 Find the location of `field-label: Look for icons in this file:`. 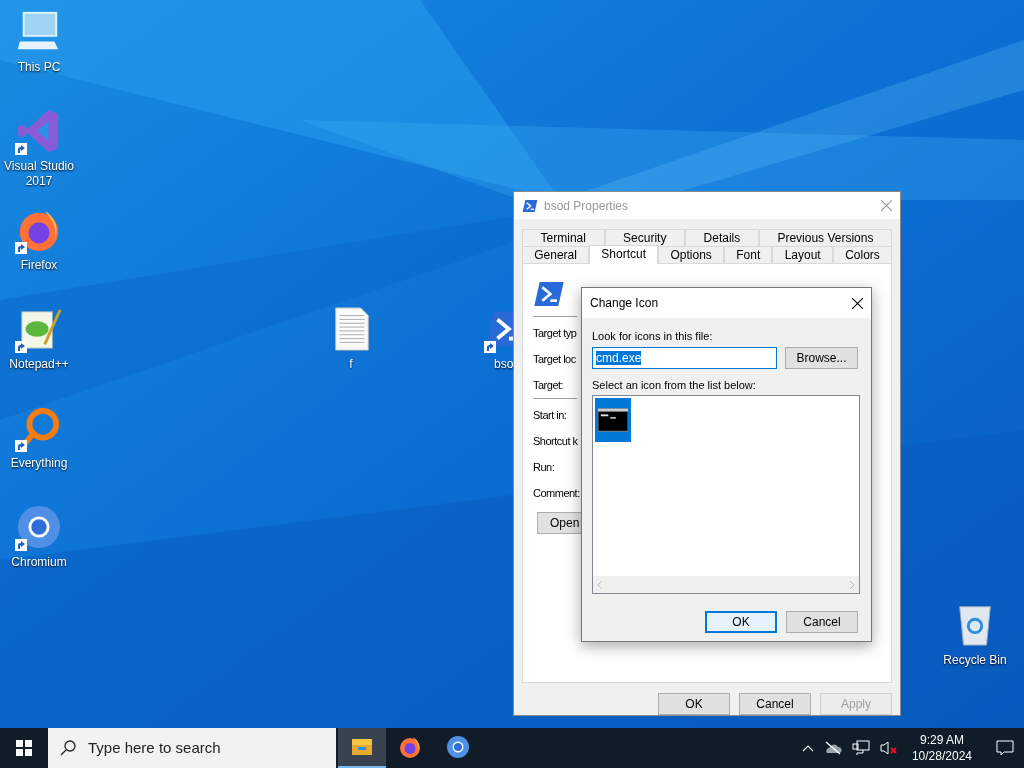

field-label: Look for icons in this file: is located at coordinates (653, 336).